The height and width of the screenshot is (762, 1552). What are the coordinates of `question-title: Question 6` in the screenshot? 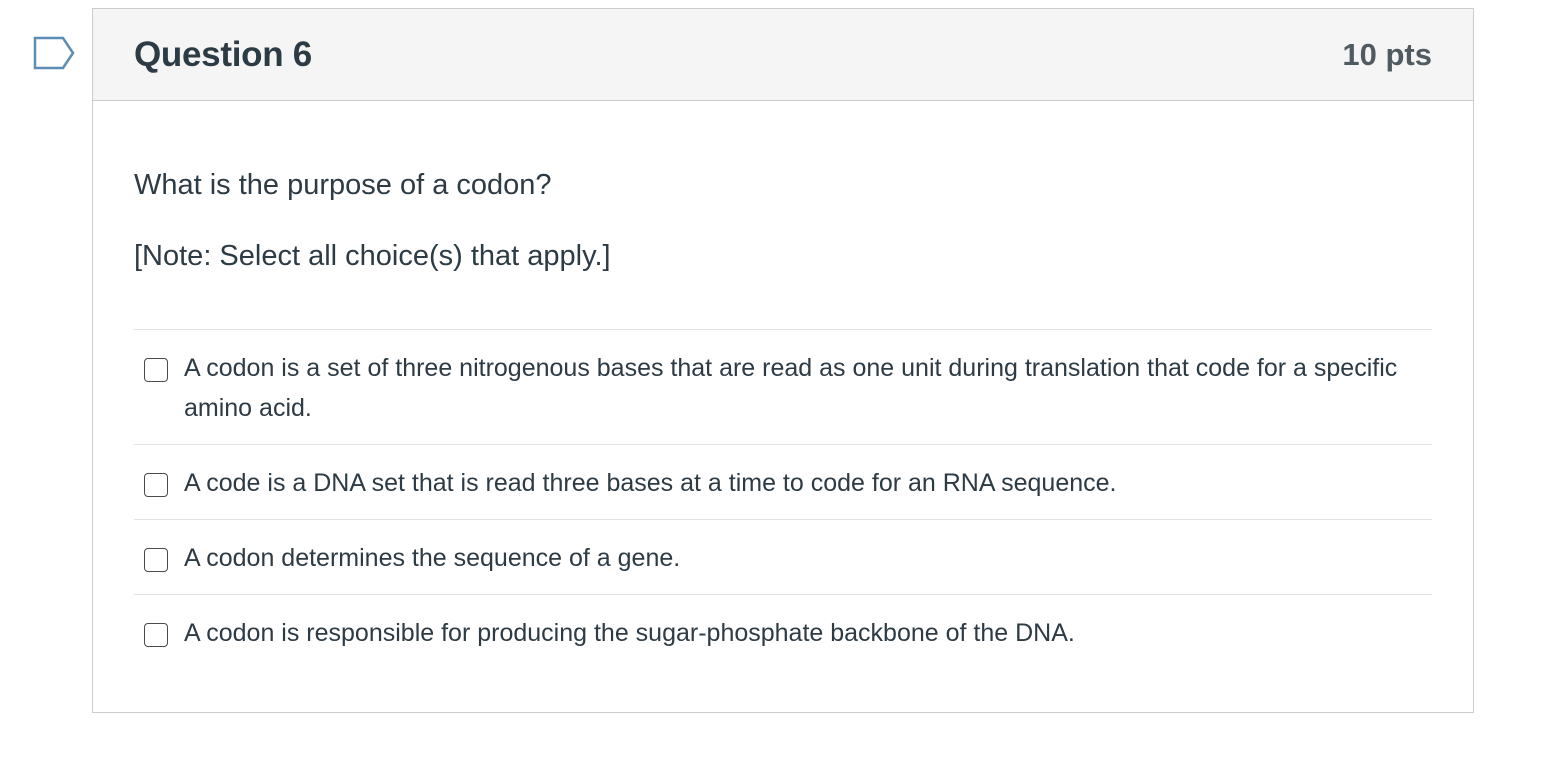 It's located at (223, 54).